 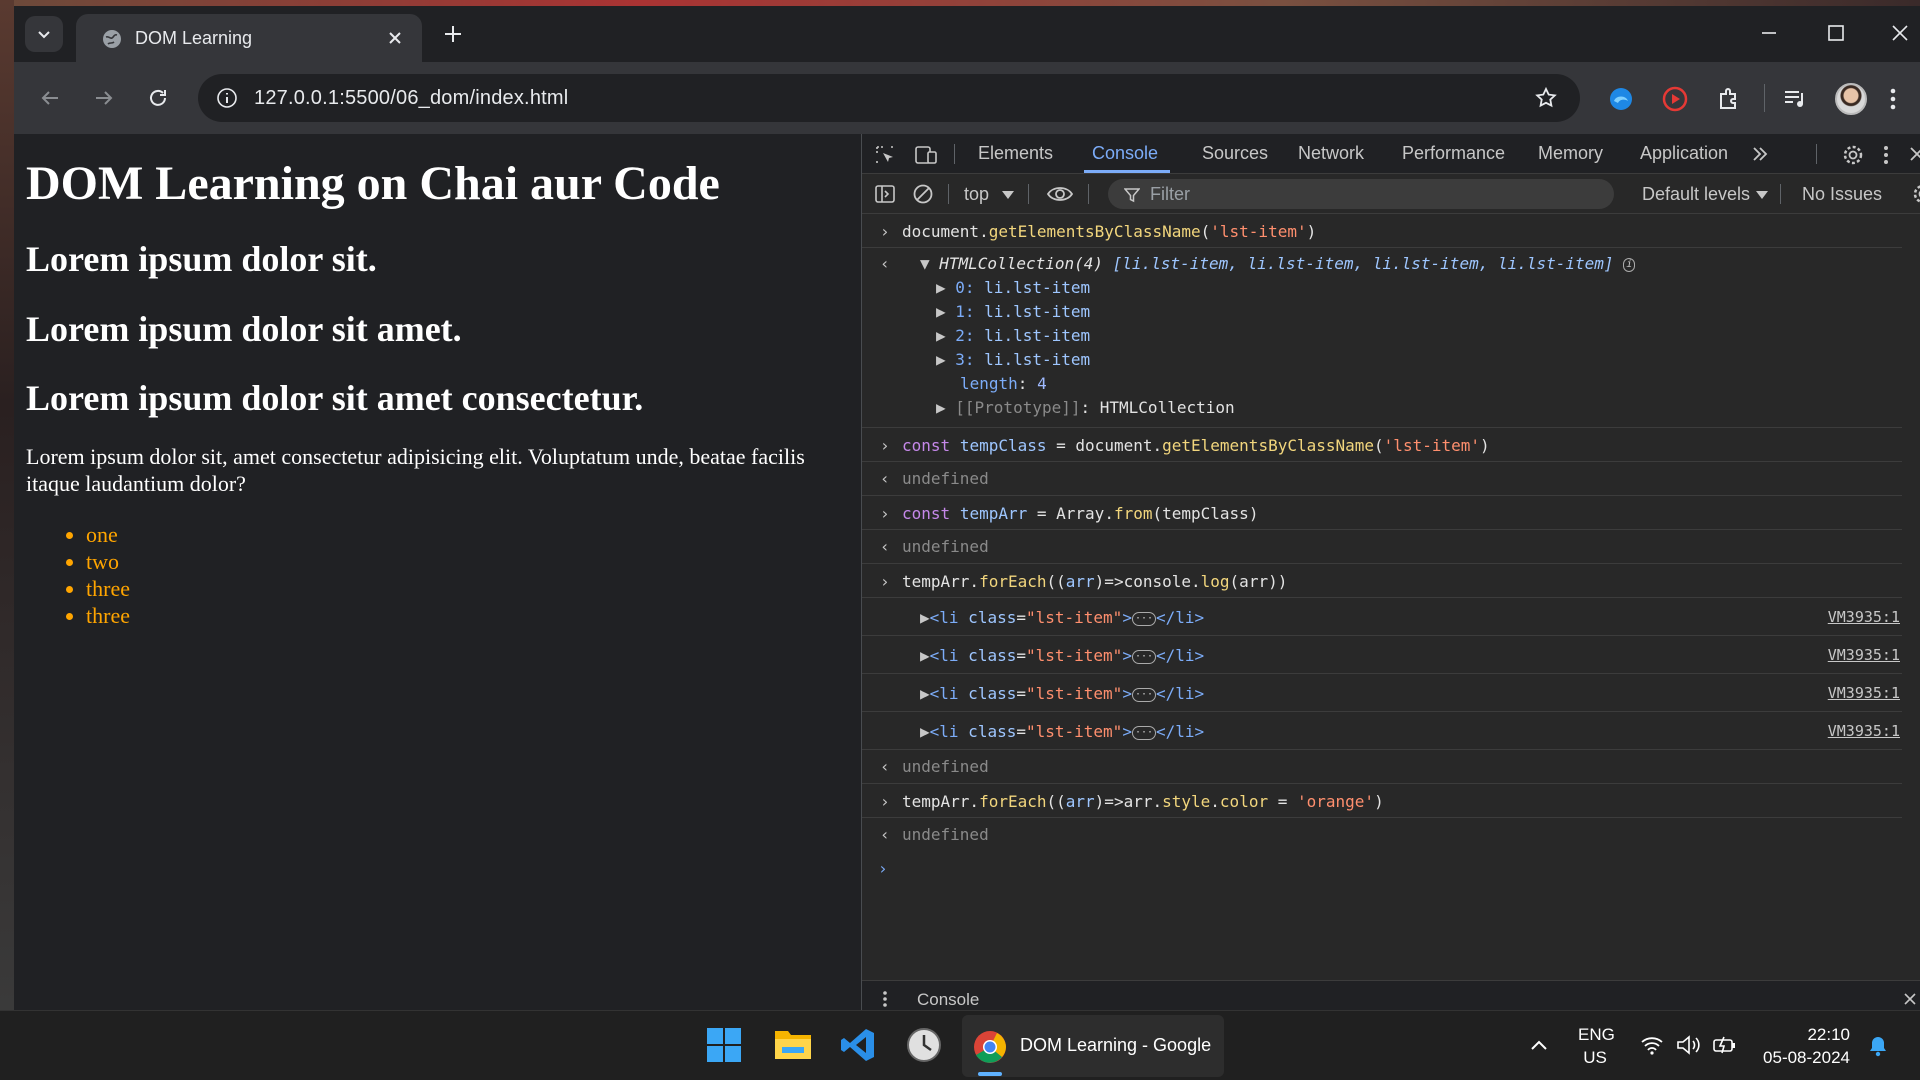 What do you see at coordinates (1621, 99) in the screenshot?
I see `edge-extension-icon` at bounding box center [1621, 99].